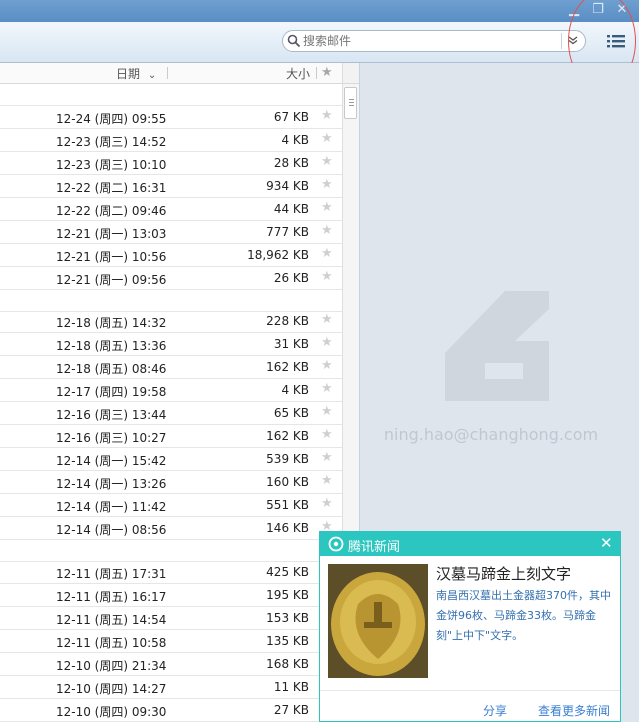 The image size is (639, 722). What do you see at coordinates (350, 73) in the screenshot?
I see `scrollbar-corner` at bounding box center [350, 73].